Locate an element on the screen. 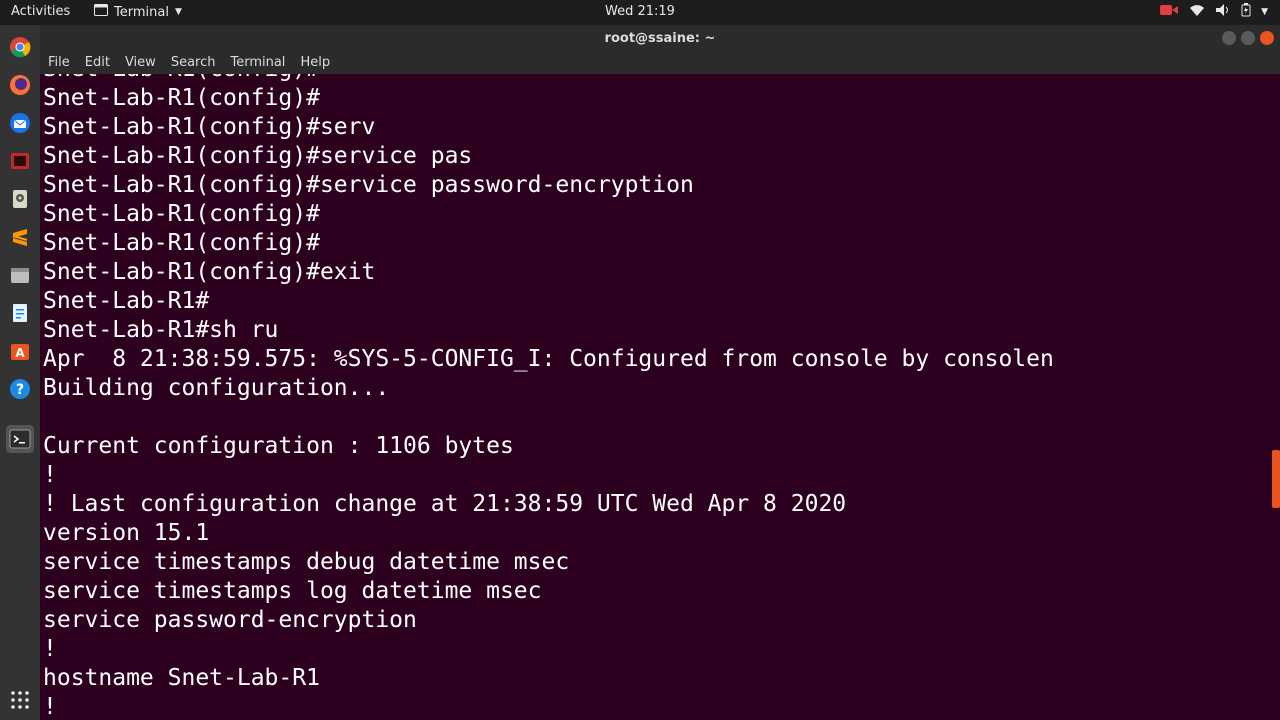 The height and width of the screenshot is (720, 1280). activities-button: Activities is located at coordinates (40, 11).